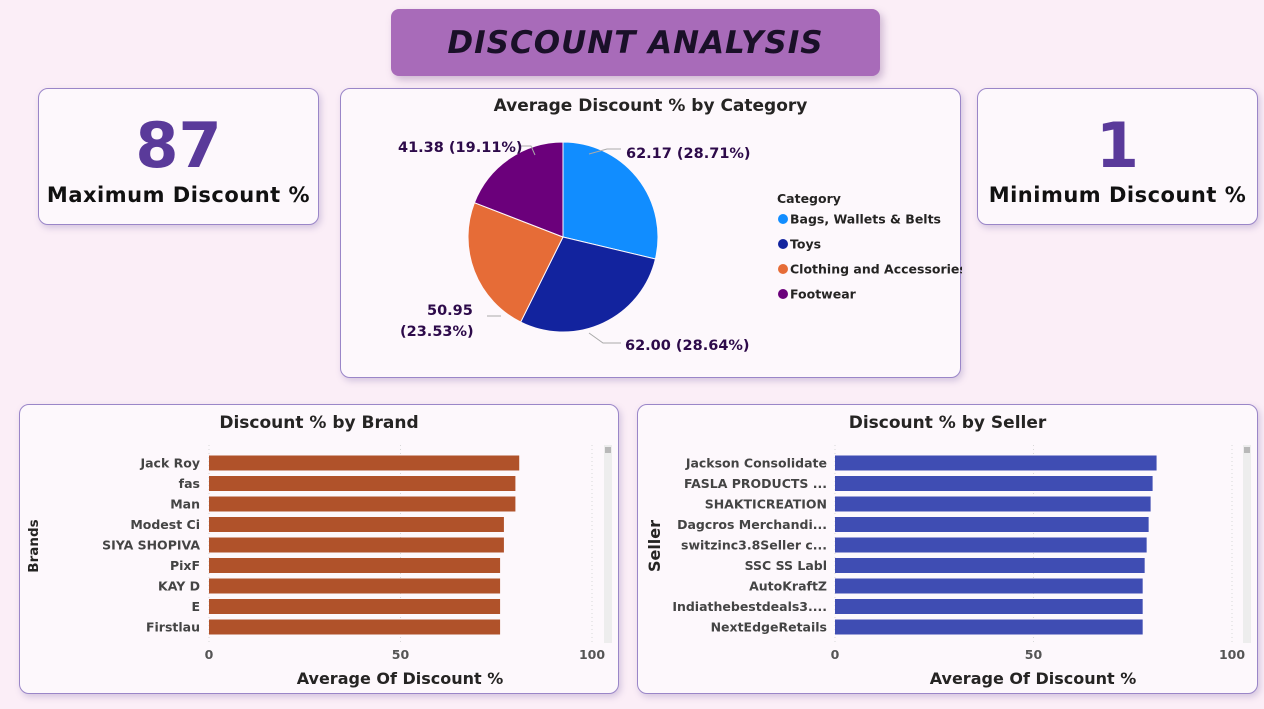  What do you see at coordinates (1247, 544) in the screenshot?
I see `seller-scrollbar` at bounding box center [1247, 544].